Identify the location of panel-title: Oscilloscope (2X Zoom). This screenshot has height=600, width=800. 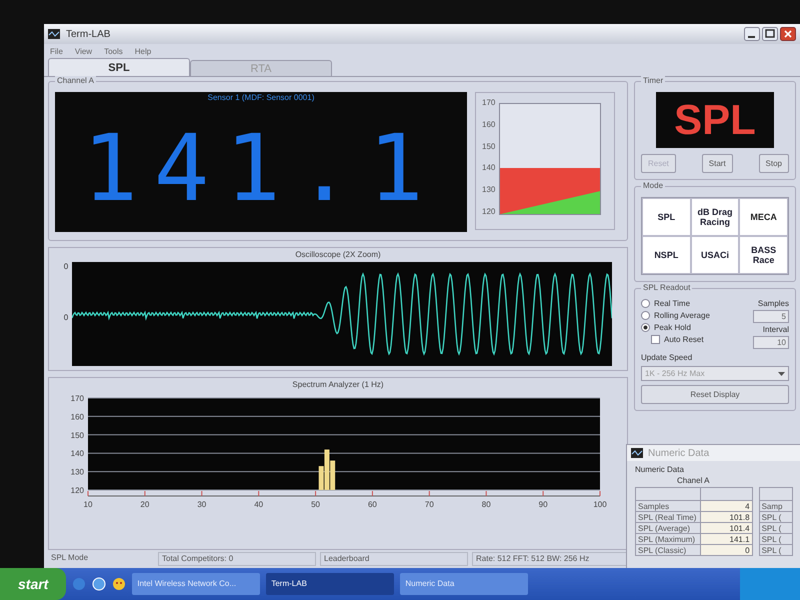
(338, 254).